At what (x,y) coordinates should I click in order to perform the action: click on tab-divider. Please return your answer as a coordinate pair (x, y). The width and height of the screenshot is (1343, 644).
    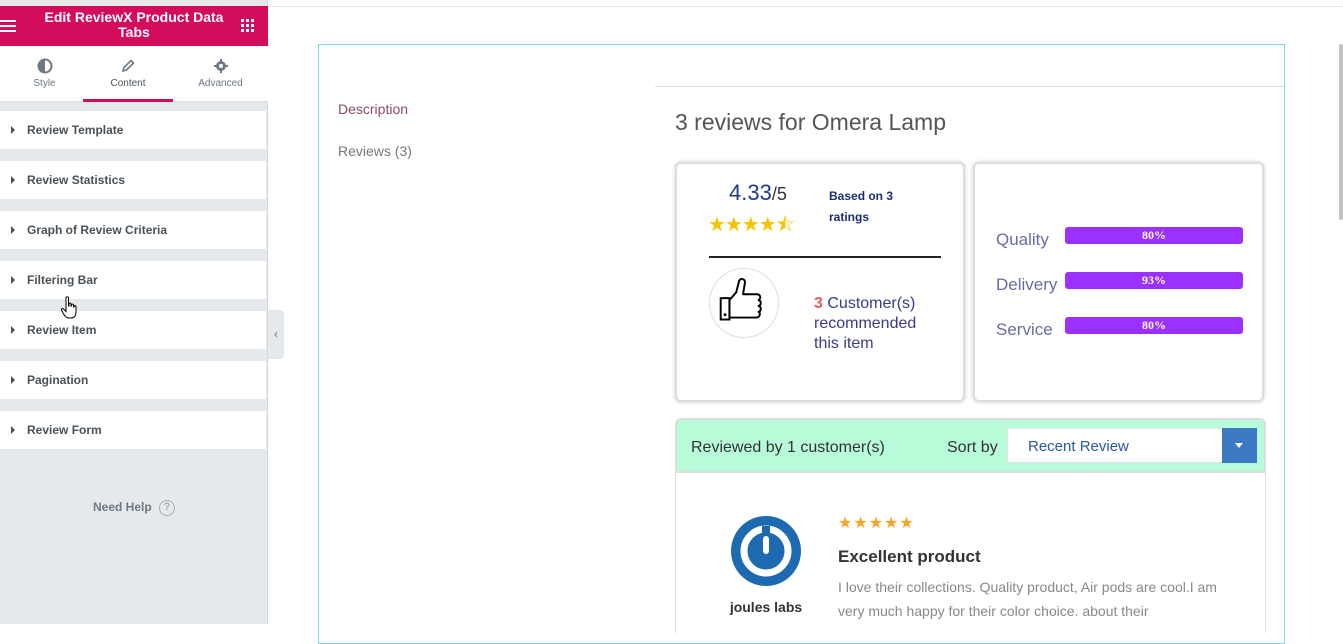
    Looking at the image, I should click on (969, 86).